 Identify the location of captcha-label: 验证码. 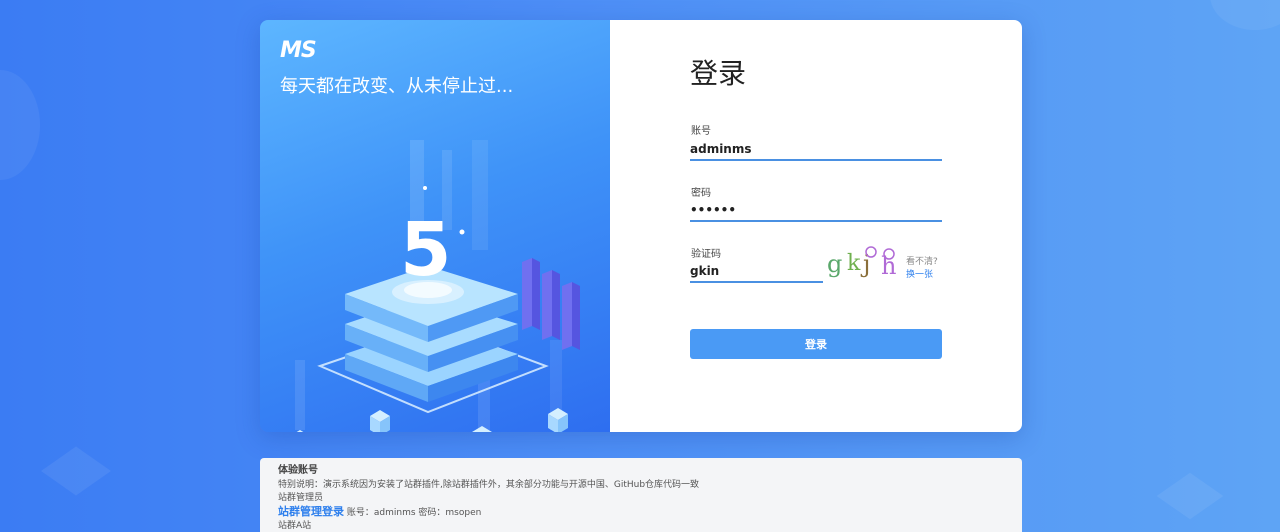
(706, 254).